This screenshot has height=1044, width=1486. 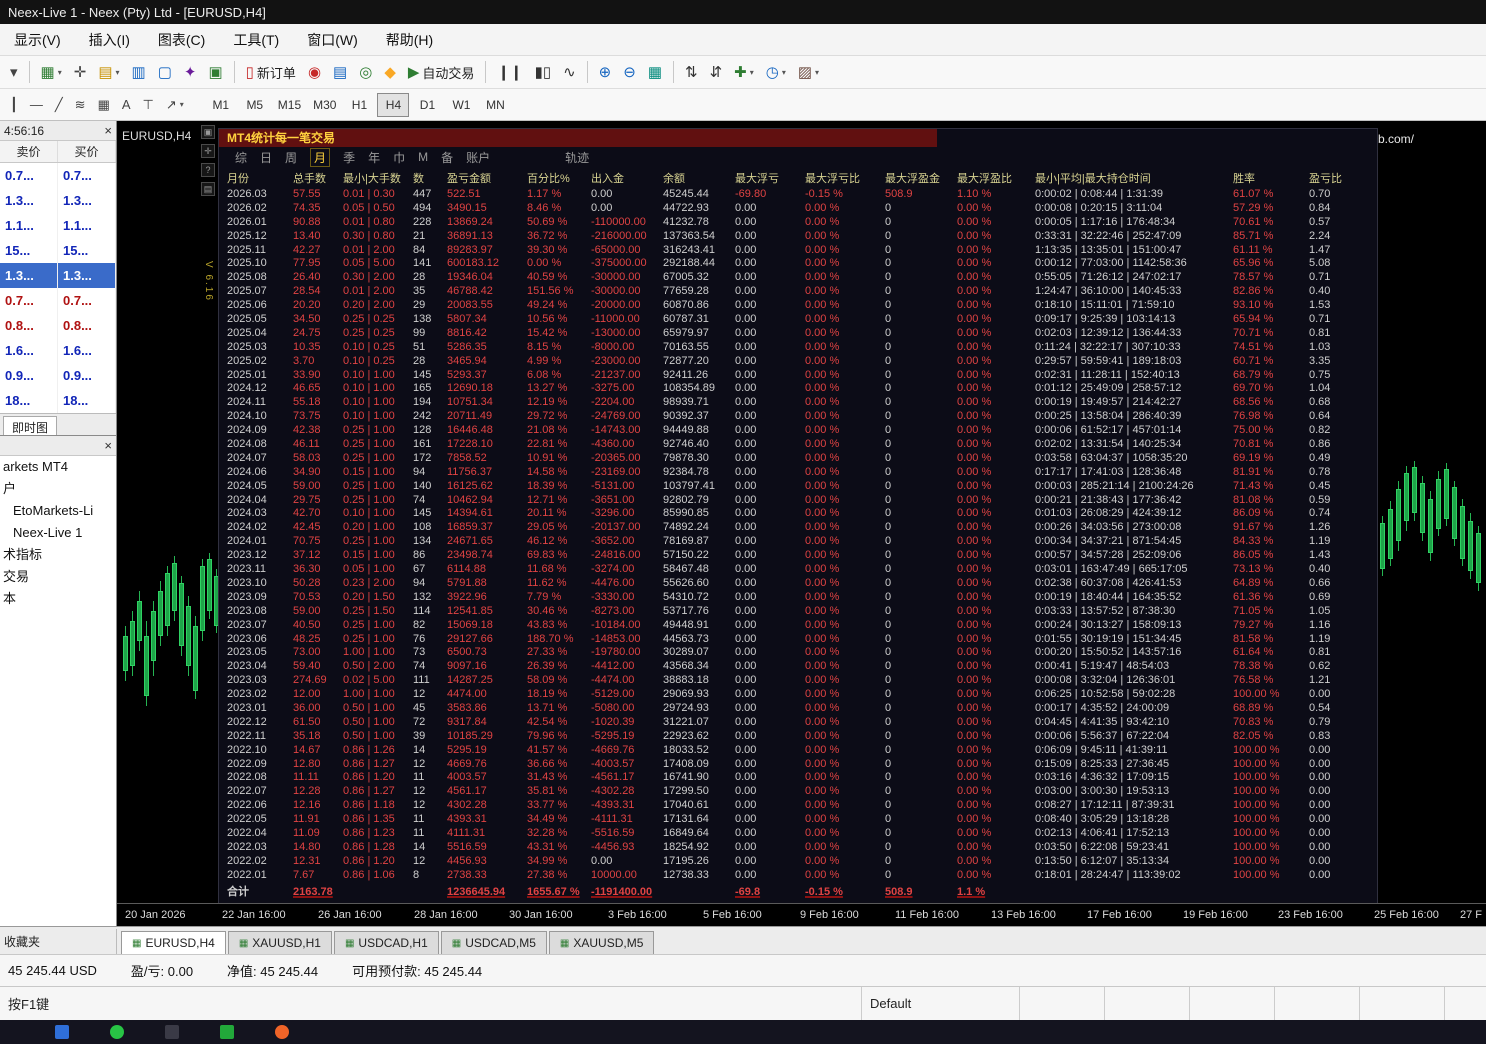 What do you see at coordinates (58, 555) in the screenshot?
I see `navigator-item: 术指标` at bounding box center [58, 555].